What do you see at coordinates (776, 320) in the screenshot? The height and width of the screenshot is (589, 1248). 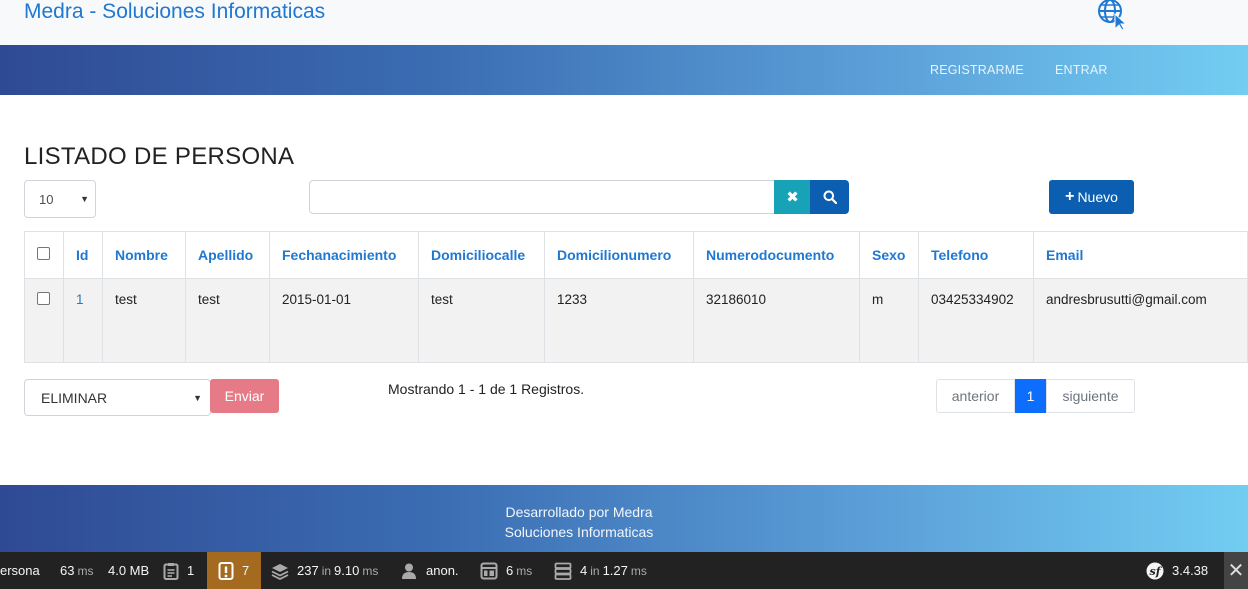 I see `cell-numerodocumento: 32186010` at bounding box center [776, 320].